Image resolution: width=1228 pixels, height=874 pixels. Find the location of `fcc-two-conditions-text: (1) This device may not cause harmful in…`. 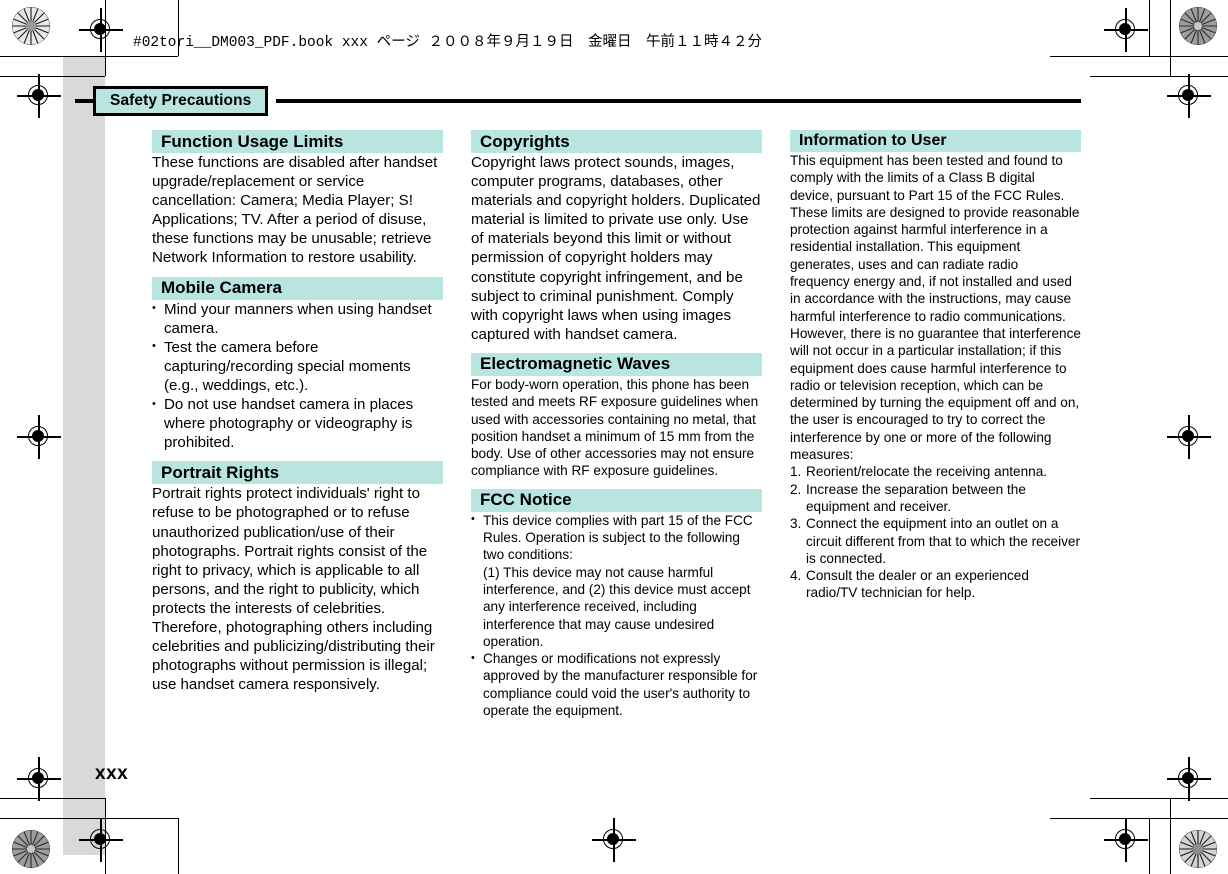

fcc-two-conditions-text: (1) This device may not cause harmful in… is located at coordinates (617, 606).